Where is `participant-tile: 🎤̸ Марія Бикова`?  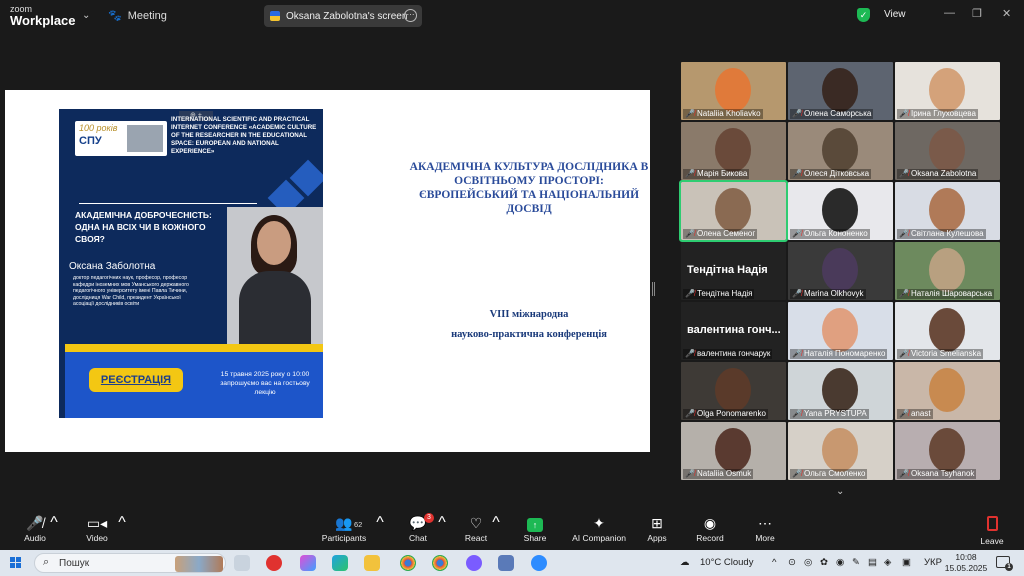 participant-tile: 🎤̸ Марія Бикова is located at coordinates (733, 151).